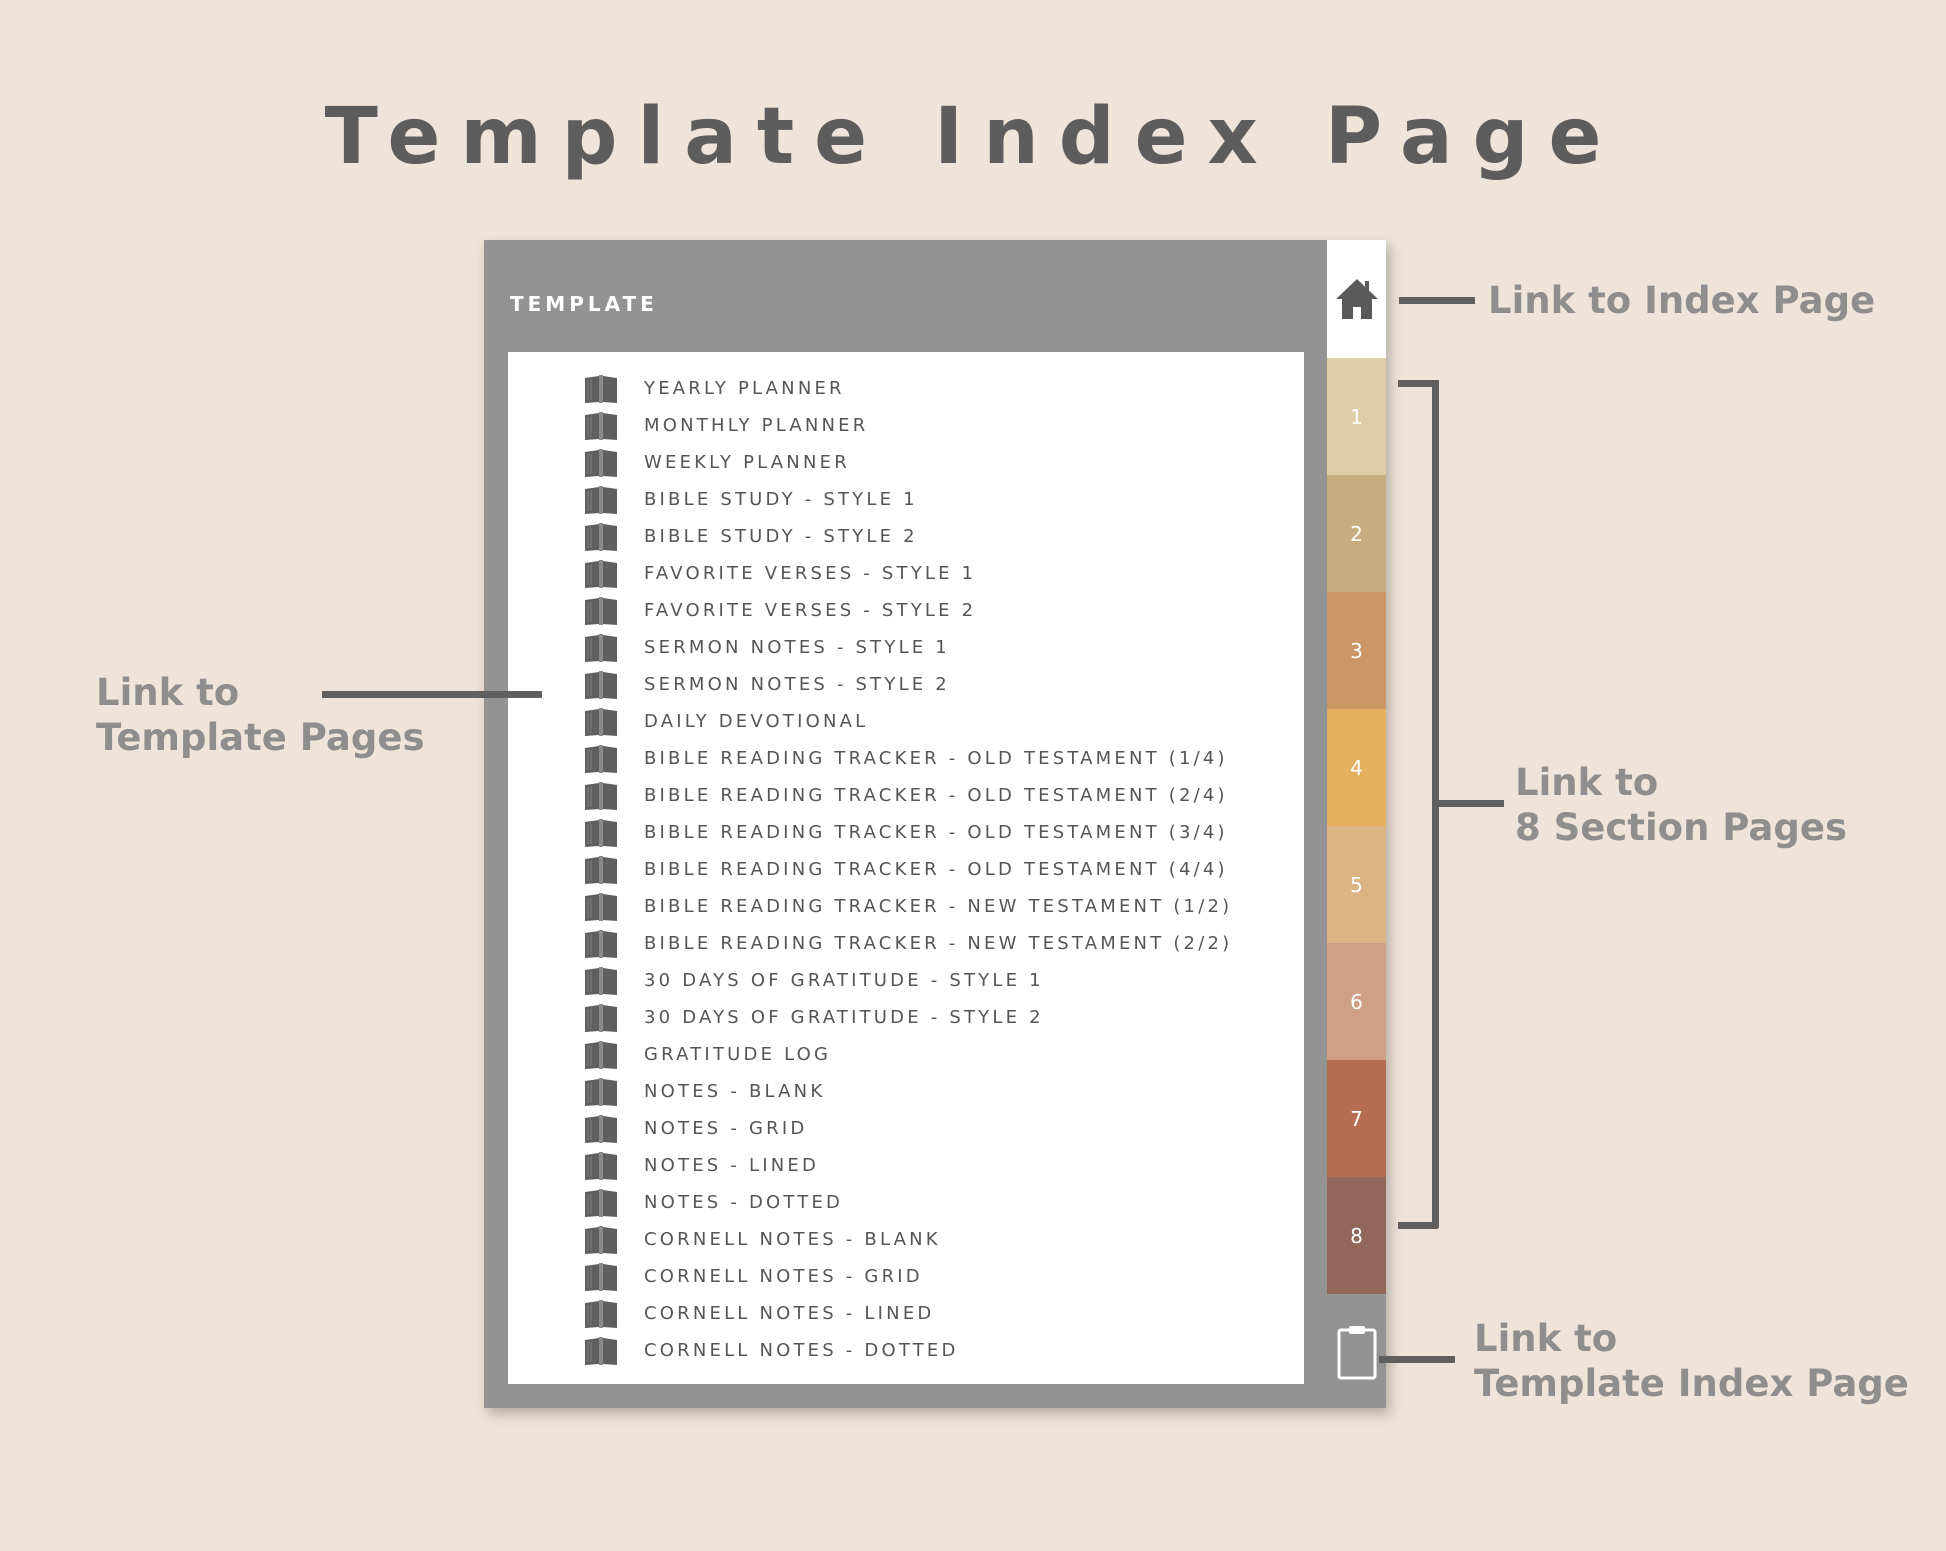 Image resolution: width=1946 pixels, height=1551 pixels. I want to click on section-tab-2: 2, so click(1356, 533).